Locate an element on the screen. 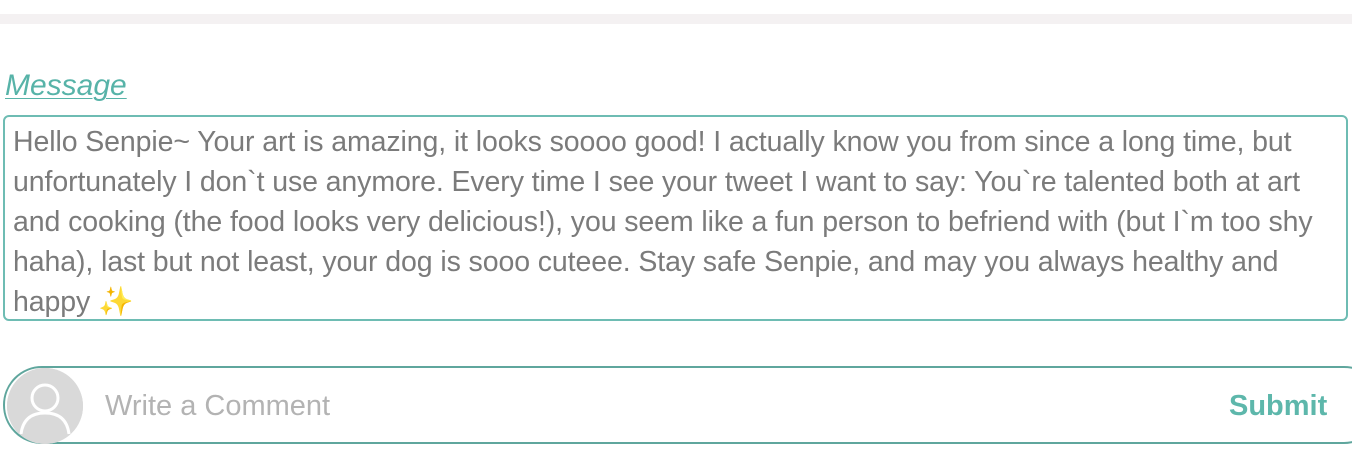 The width and height of the screenshot is (1352, 450). comment-input is located at coordinates (605, 406).